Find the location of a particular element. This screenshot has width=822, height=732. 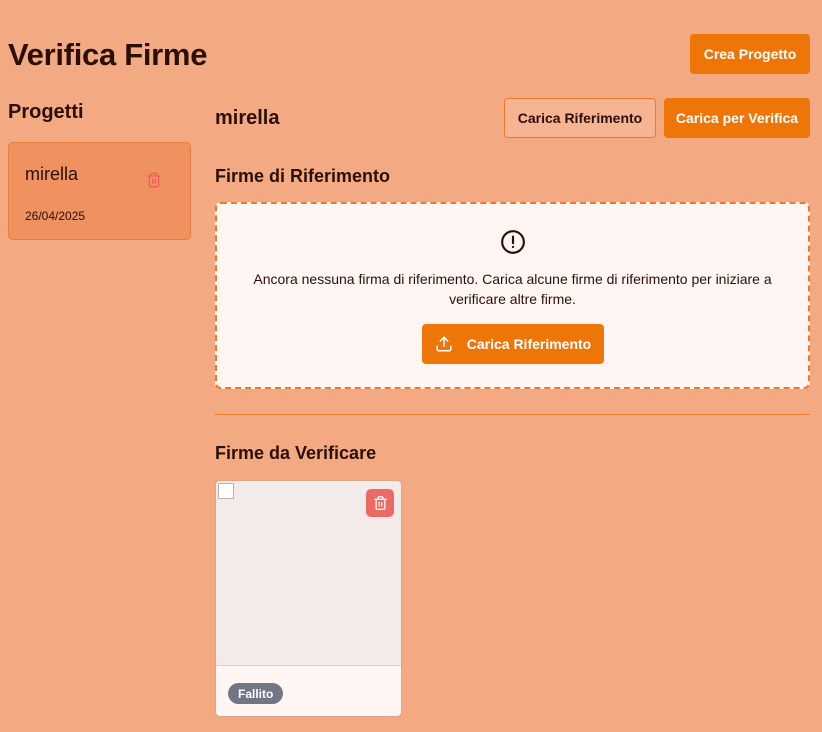

create-project-button: Crea Progetto is located at coordinates (750, 54).